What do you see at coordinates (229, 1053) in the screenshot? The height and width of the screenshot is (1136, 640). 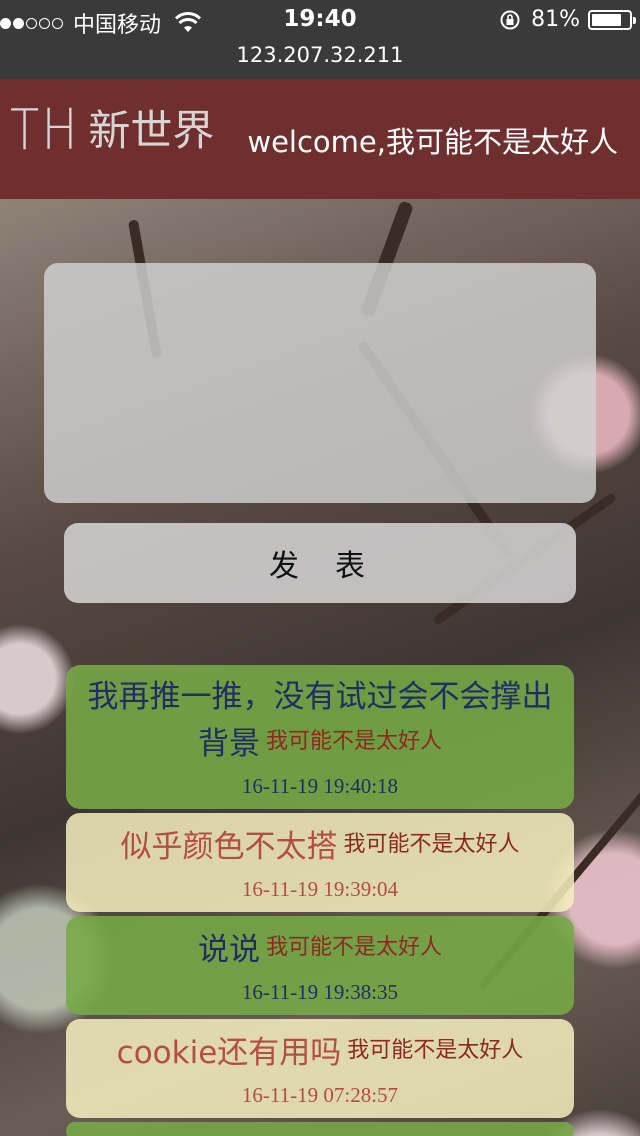 I see `post-content: cookie还有用吗` at bounding box center [229, 1053].